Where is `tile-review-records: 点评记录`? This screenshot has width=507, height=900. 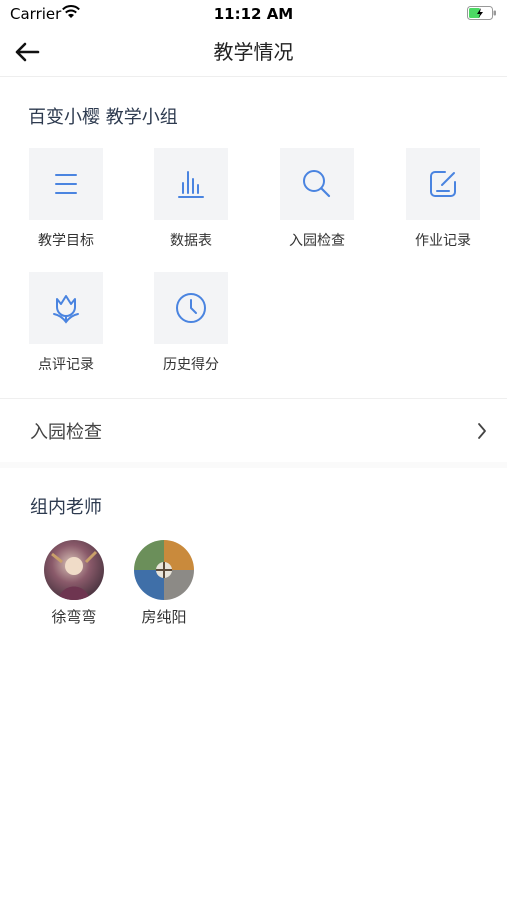
tile-review-records: 点评记录 is located at coordinates (66, 323).